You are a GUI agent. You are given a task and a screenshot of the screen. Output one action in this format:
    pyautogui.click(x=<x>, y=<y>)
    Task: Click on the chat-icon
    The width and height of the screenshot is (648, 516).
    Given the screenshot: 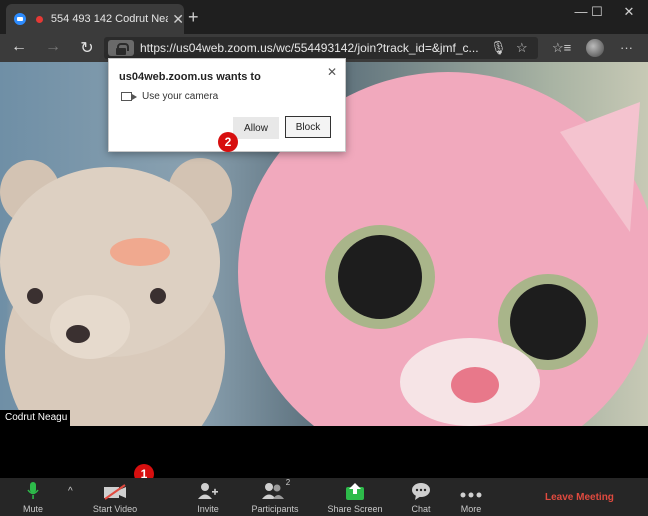 What is the action you would take?
    pyautogui.click(x=421, y=491)
    